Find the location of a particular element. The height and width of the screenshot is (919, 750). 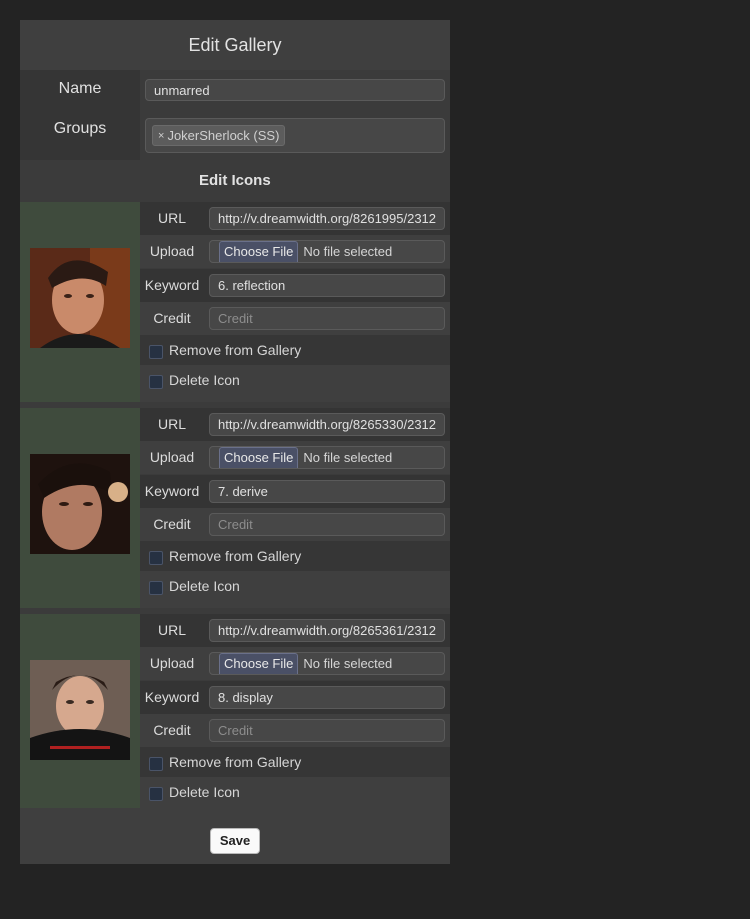

details-labels: Name Groups is located at coordinates (80, 115).